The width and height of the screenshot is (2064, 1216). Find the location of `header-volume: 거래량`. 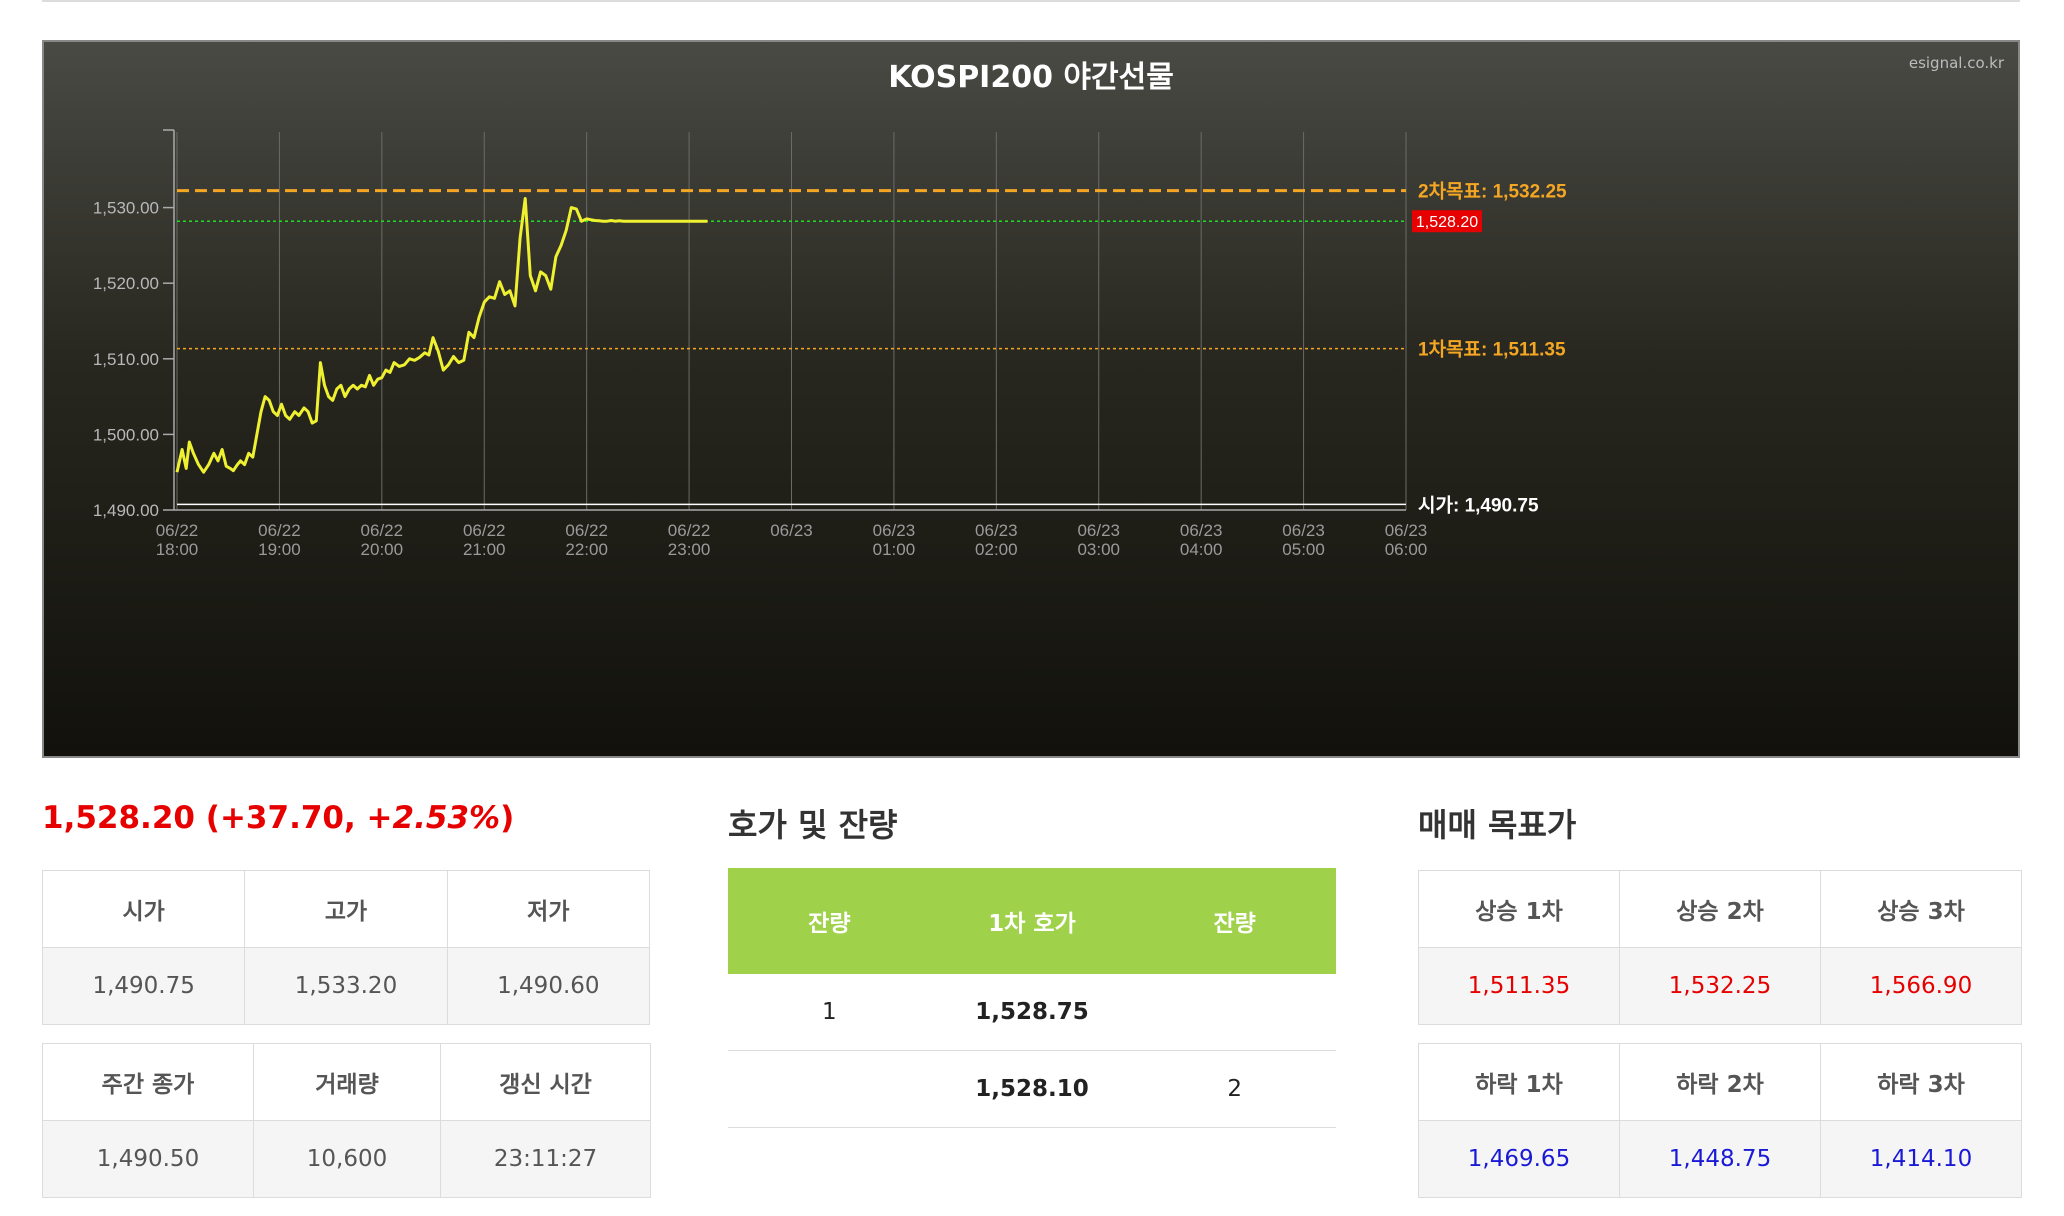

header-volume: 거래량 is located at coordinates (347, 1082).